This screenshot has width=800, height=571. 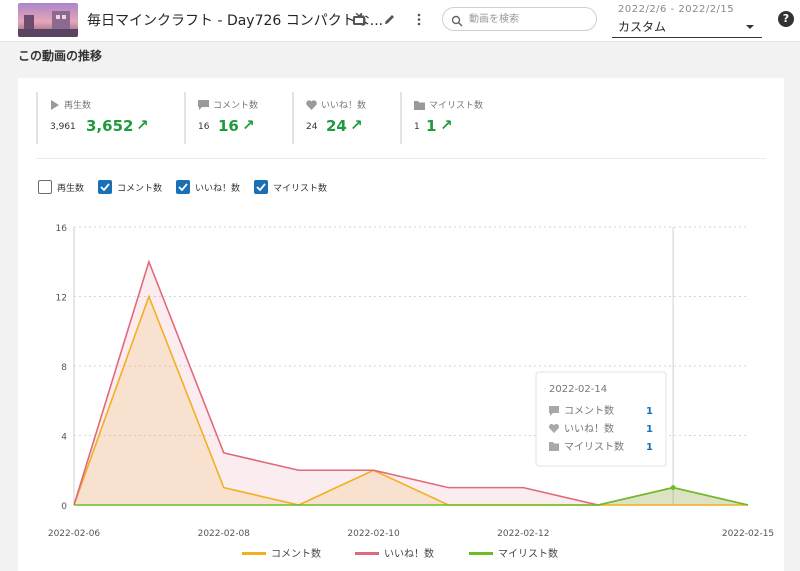 I want to click on date-range-label: 2022/2/6 - 2022/2/15, so click(x=676, y=9).